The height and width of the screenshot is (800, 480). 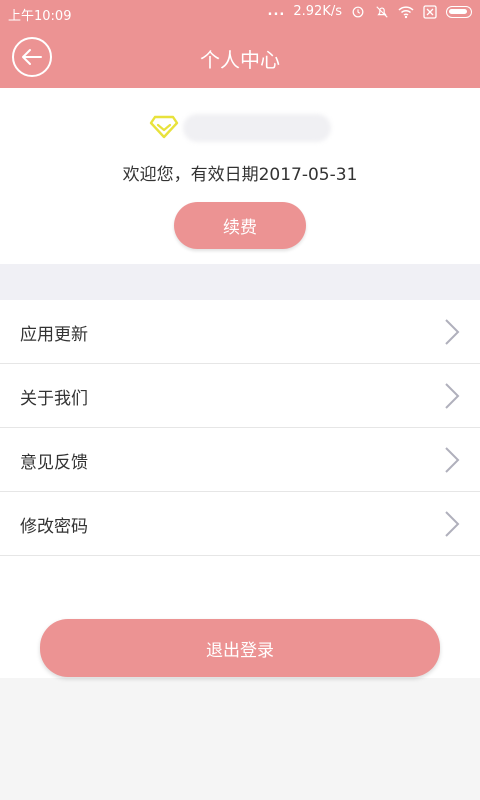 What do you see at coordinates (240, 13) in the screenshot?
I see `status-bar: 上午10:09 ... 2.92K/s` at bounding box center [240, 13].